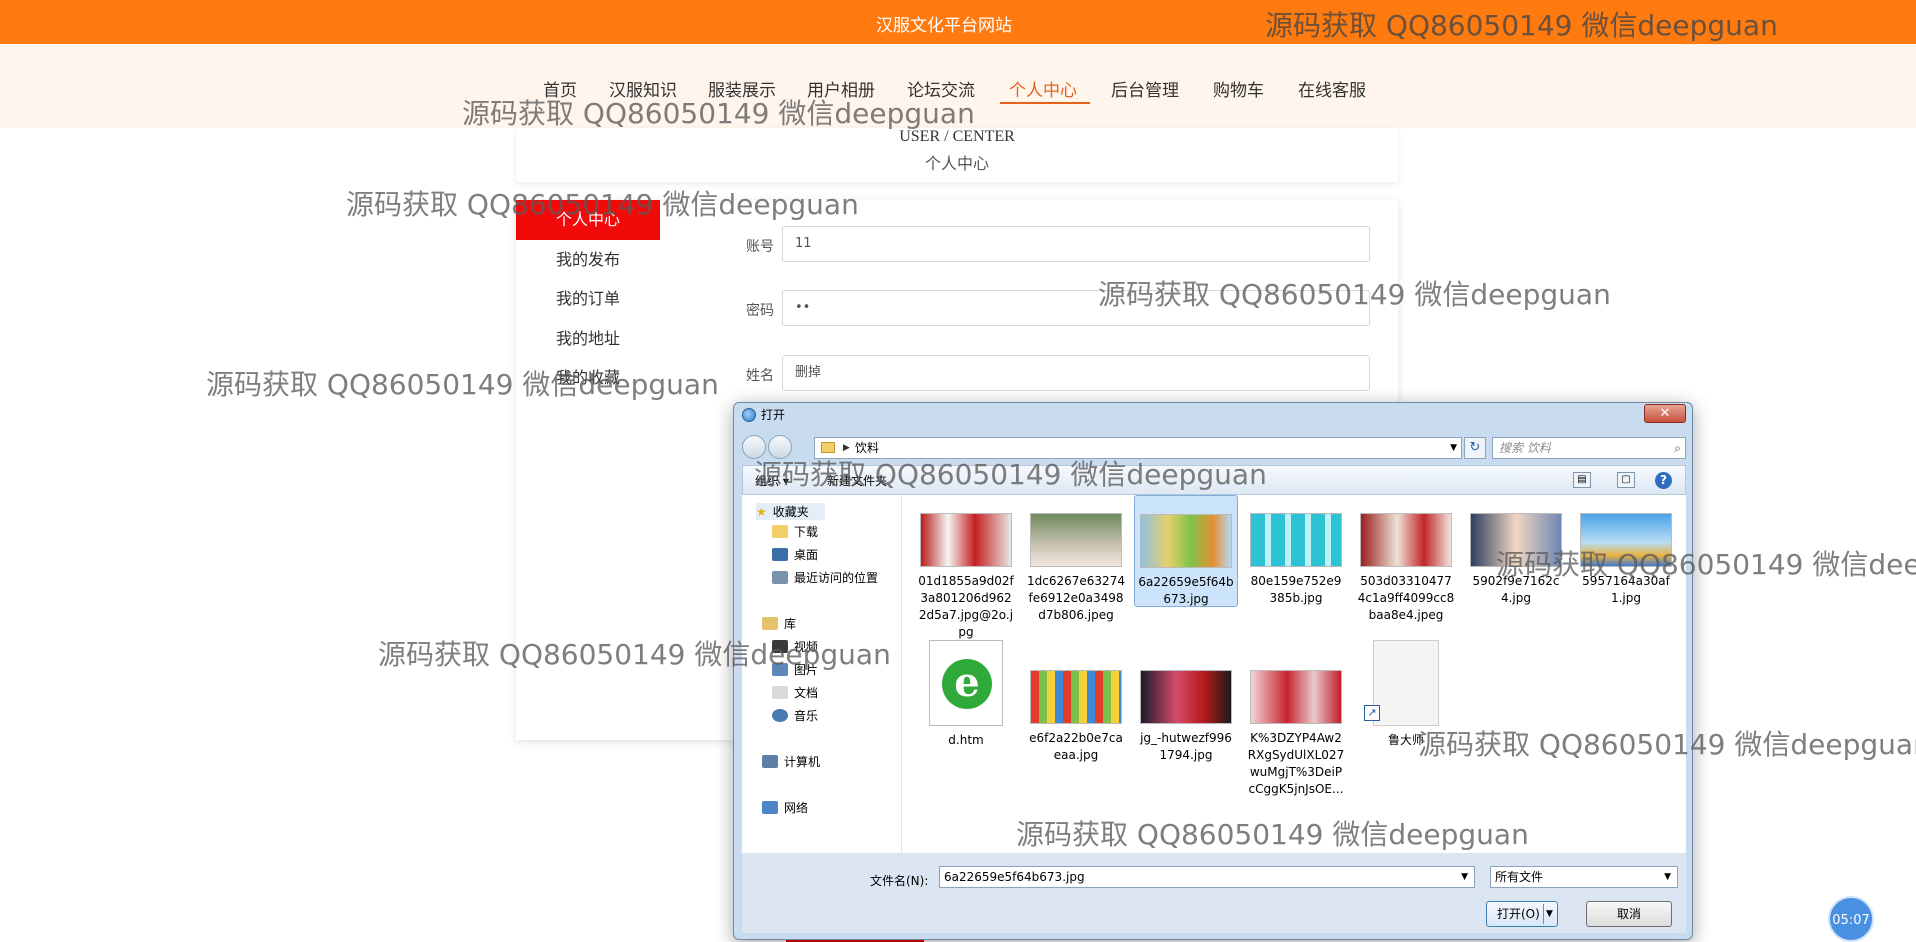  Describe the element at coordinates (643, 88) in the screenshot. I see `nav-item-hanfu-knowledge: 汉服知识` at that location.